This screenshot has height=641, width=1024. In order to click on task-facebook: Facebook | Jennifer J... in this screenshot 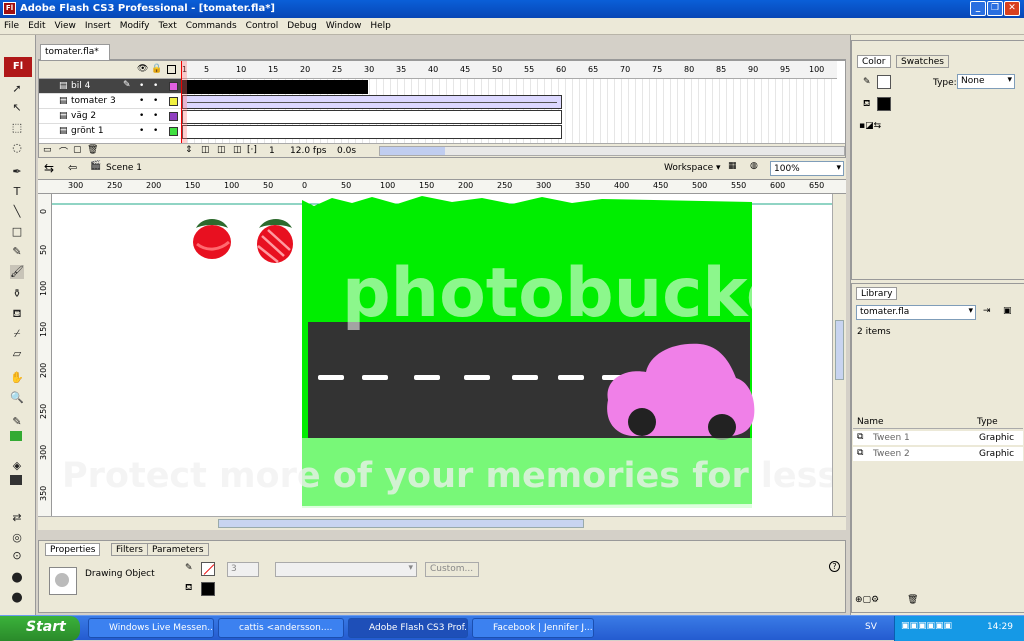, I will do `click(533, 628)`.